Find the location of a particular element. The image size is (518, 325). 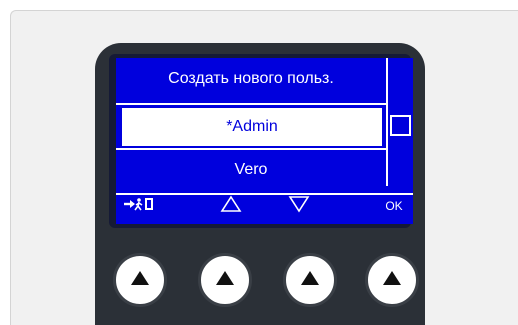

exit-icon is located at coordinates (140, 206).